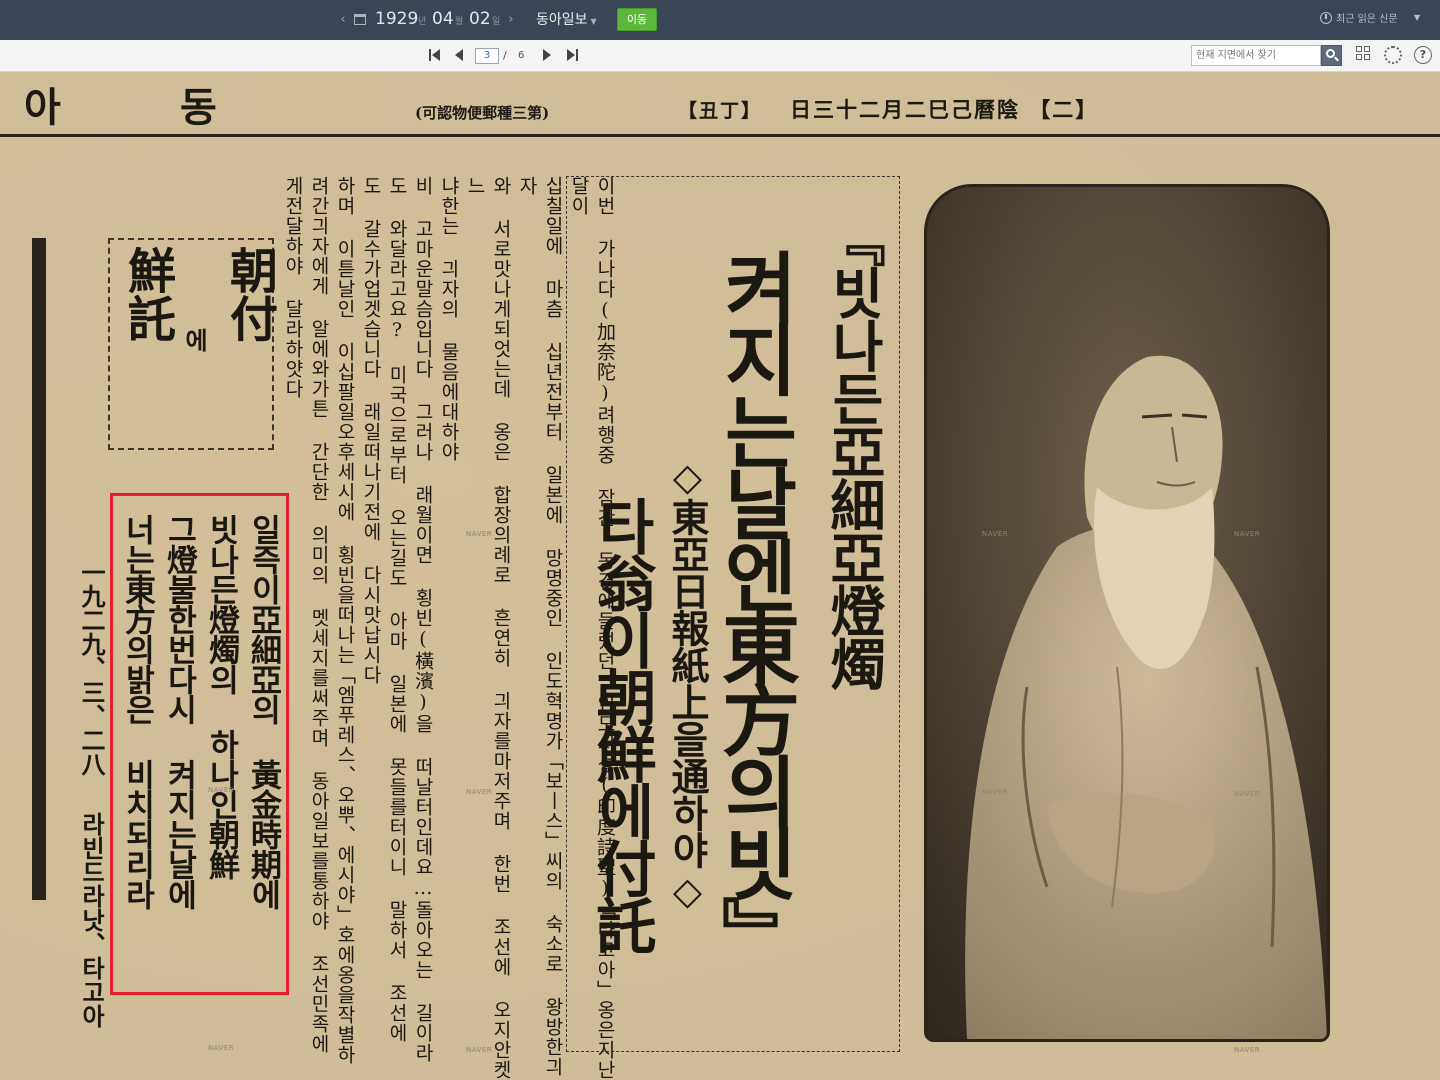 This screenshot has width=1440, height=1080. Describe the element at coordinates (720, 20) in the screenshot. I see `date-navigation-bar: ‹ 1929 년 04 월 02 일 › 동아일보 ▼ 이동 최근 읽은 신문 ▼` at that location.